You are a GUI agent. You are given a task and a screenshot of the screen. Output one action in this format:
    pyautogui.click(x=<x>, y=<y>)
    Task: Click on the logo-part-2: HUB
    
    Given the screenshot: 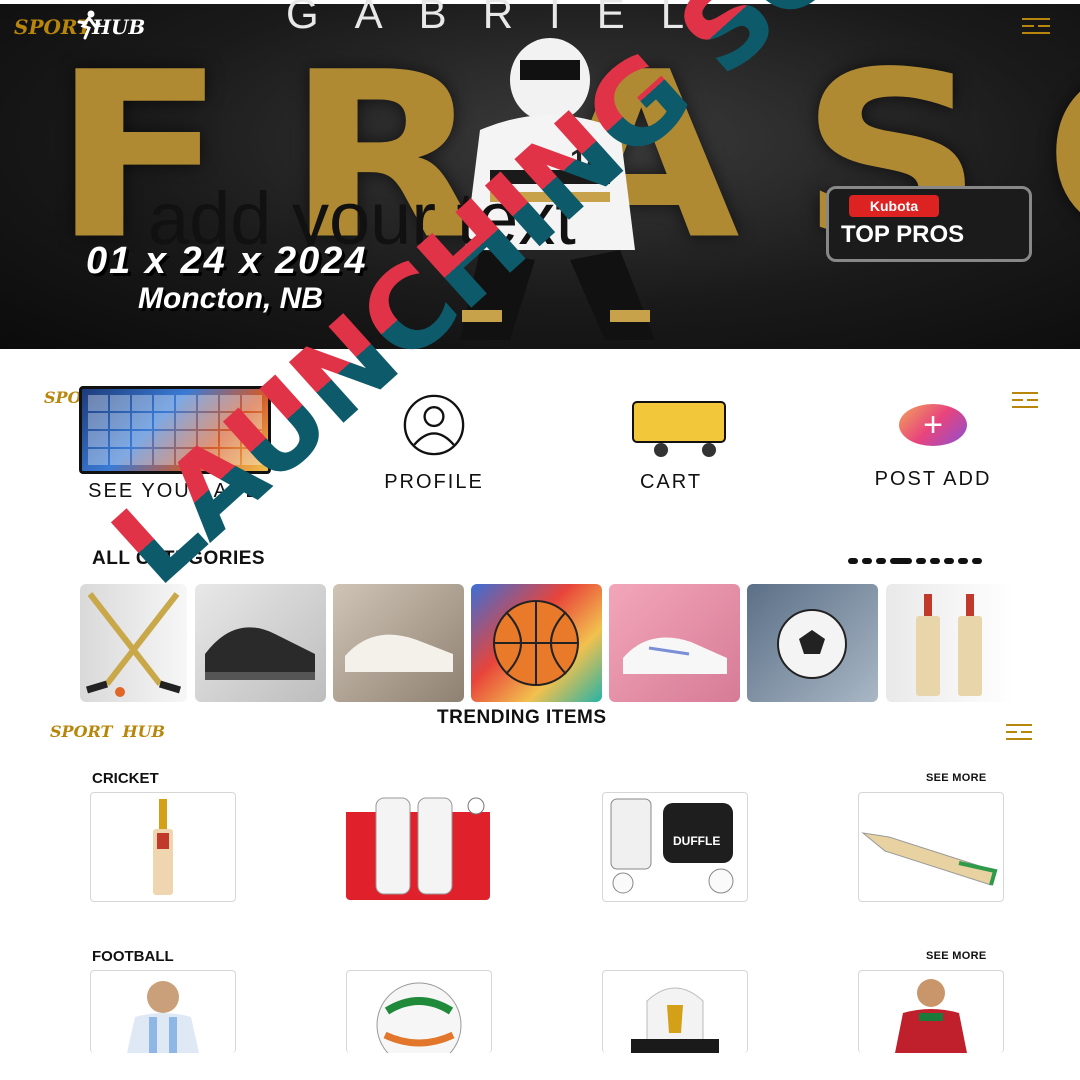 What is the action you would take?
    pyautogui.click(x=144, y=731)
    